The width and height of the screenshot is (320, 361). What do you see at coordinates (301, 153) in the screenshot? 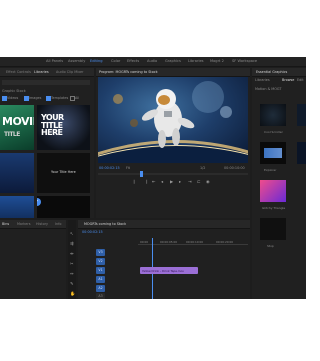
I see `template-drive` at bounding box center [301, 153].